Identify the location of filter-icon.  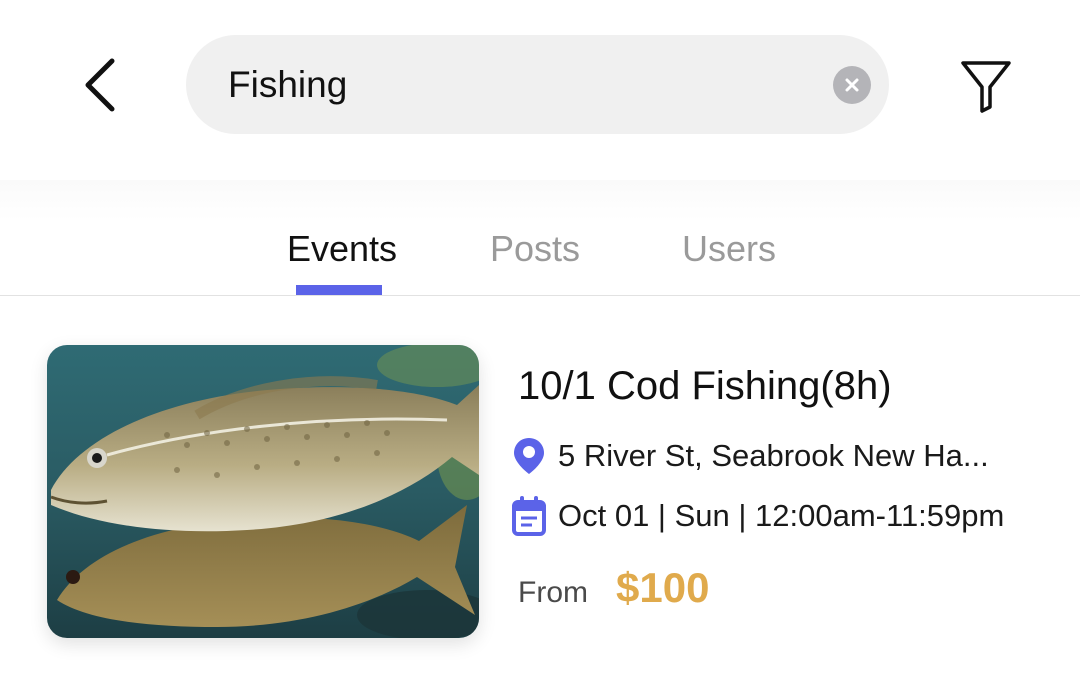
(986, 87).